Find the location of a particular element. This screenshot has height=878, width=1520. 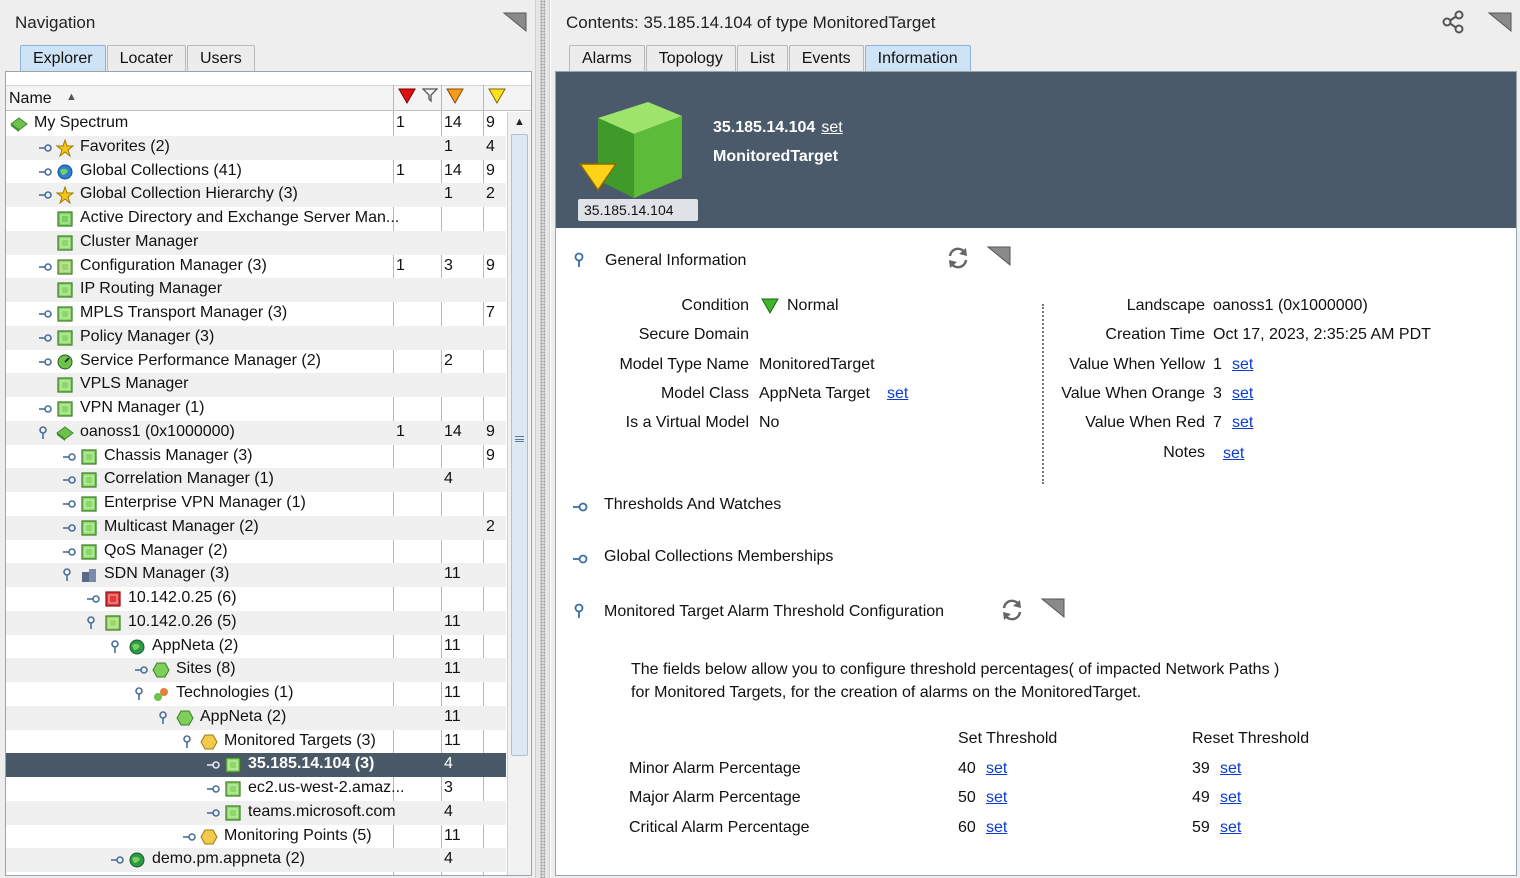

tree-row: Technologies (1) 11 is located at coordinates (256, 694).